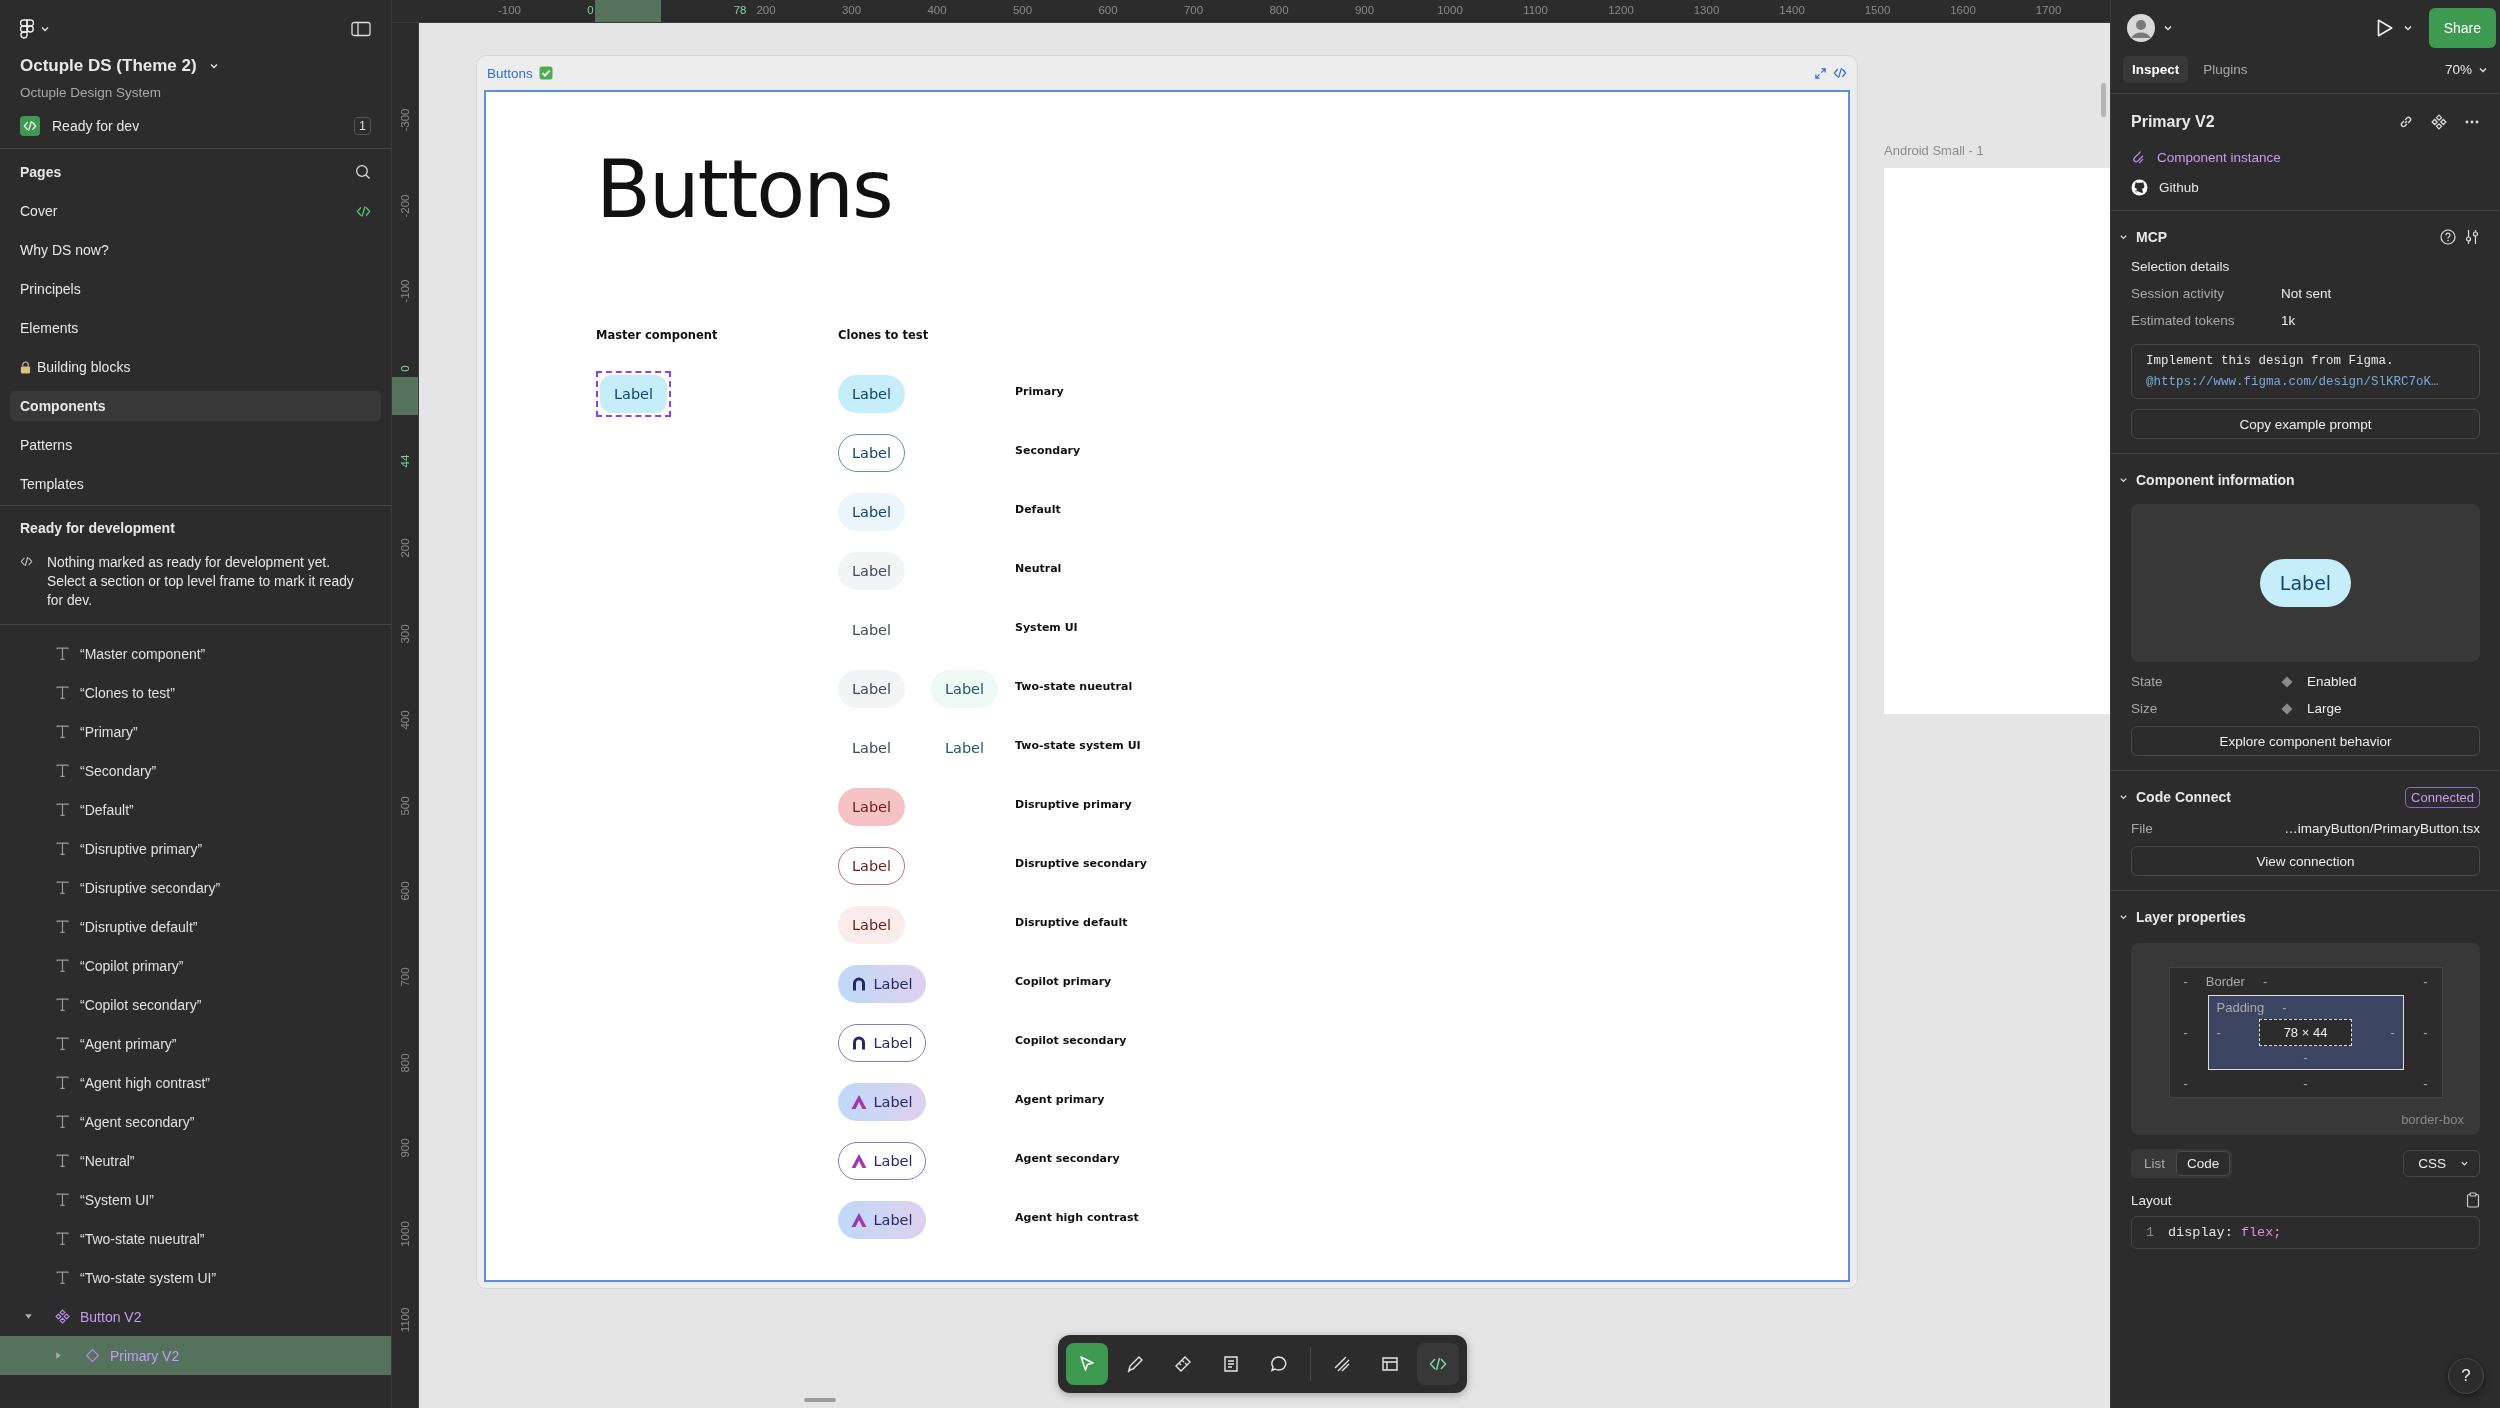 The height and width of the screenshot is (1408, 2500). Describe the element at coordinates (195, 1043) in the screenshot. I see `layer-item: “Agent primary”` at that location.